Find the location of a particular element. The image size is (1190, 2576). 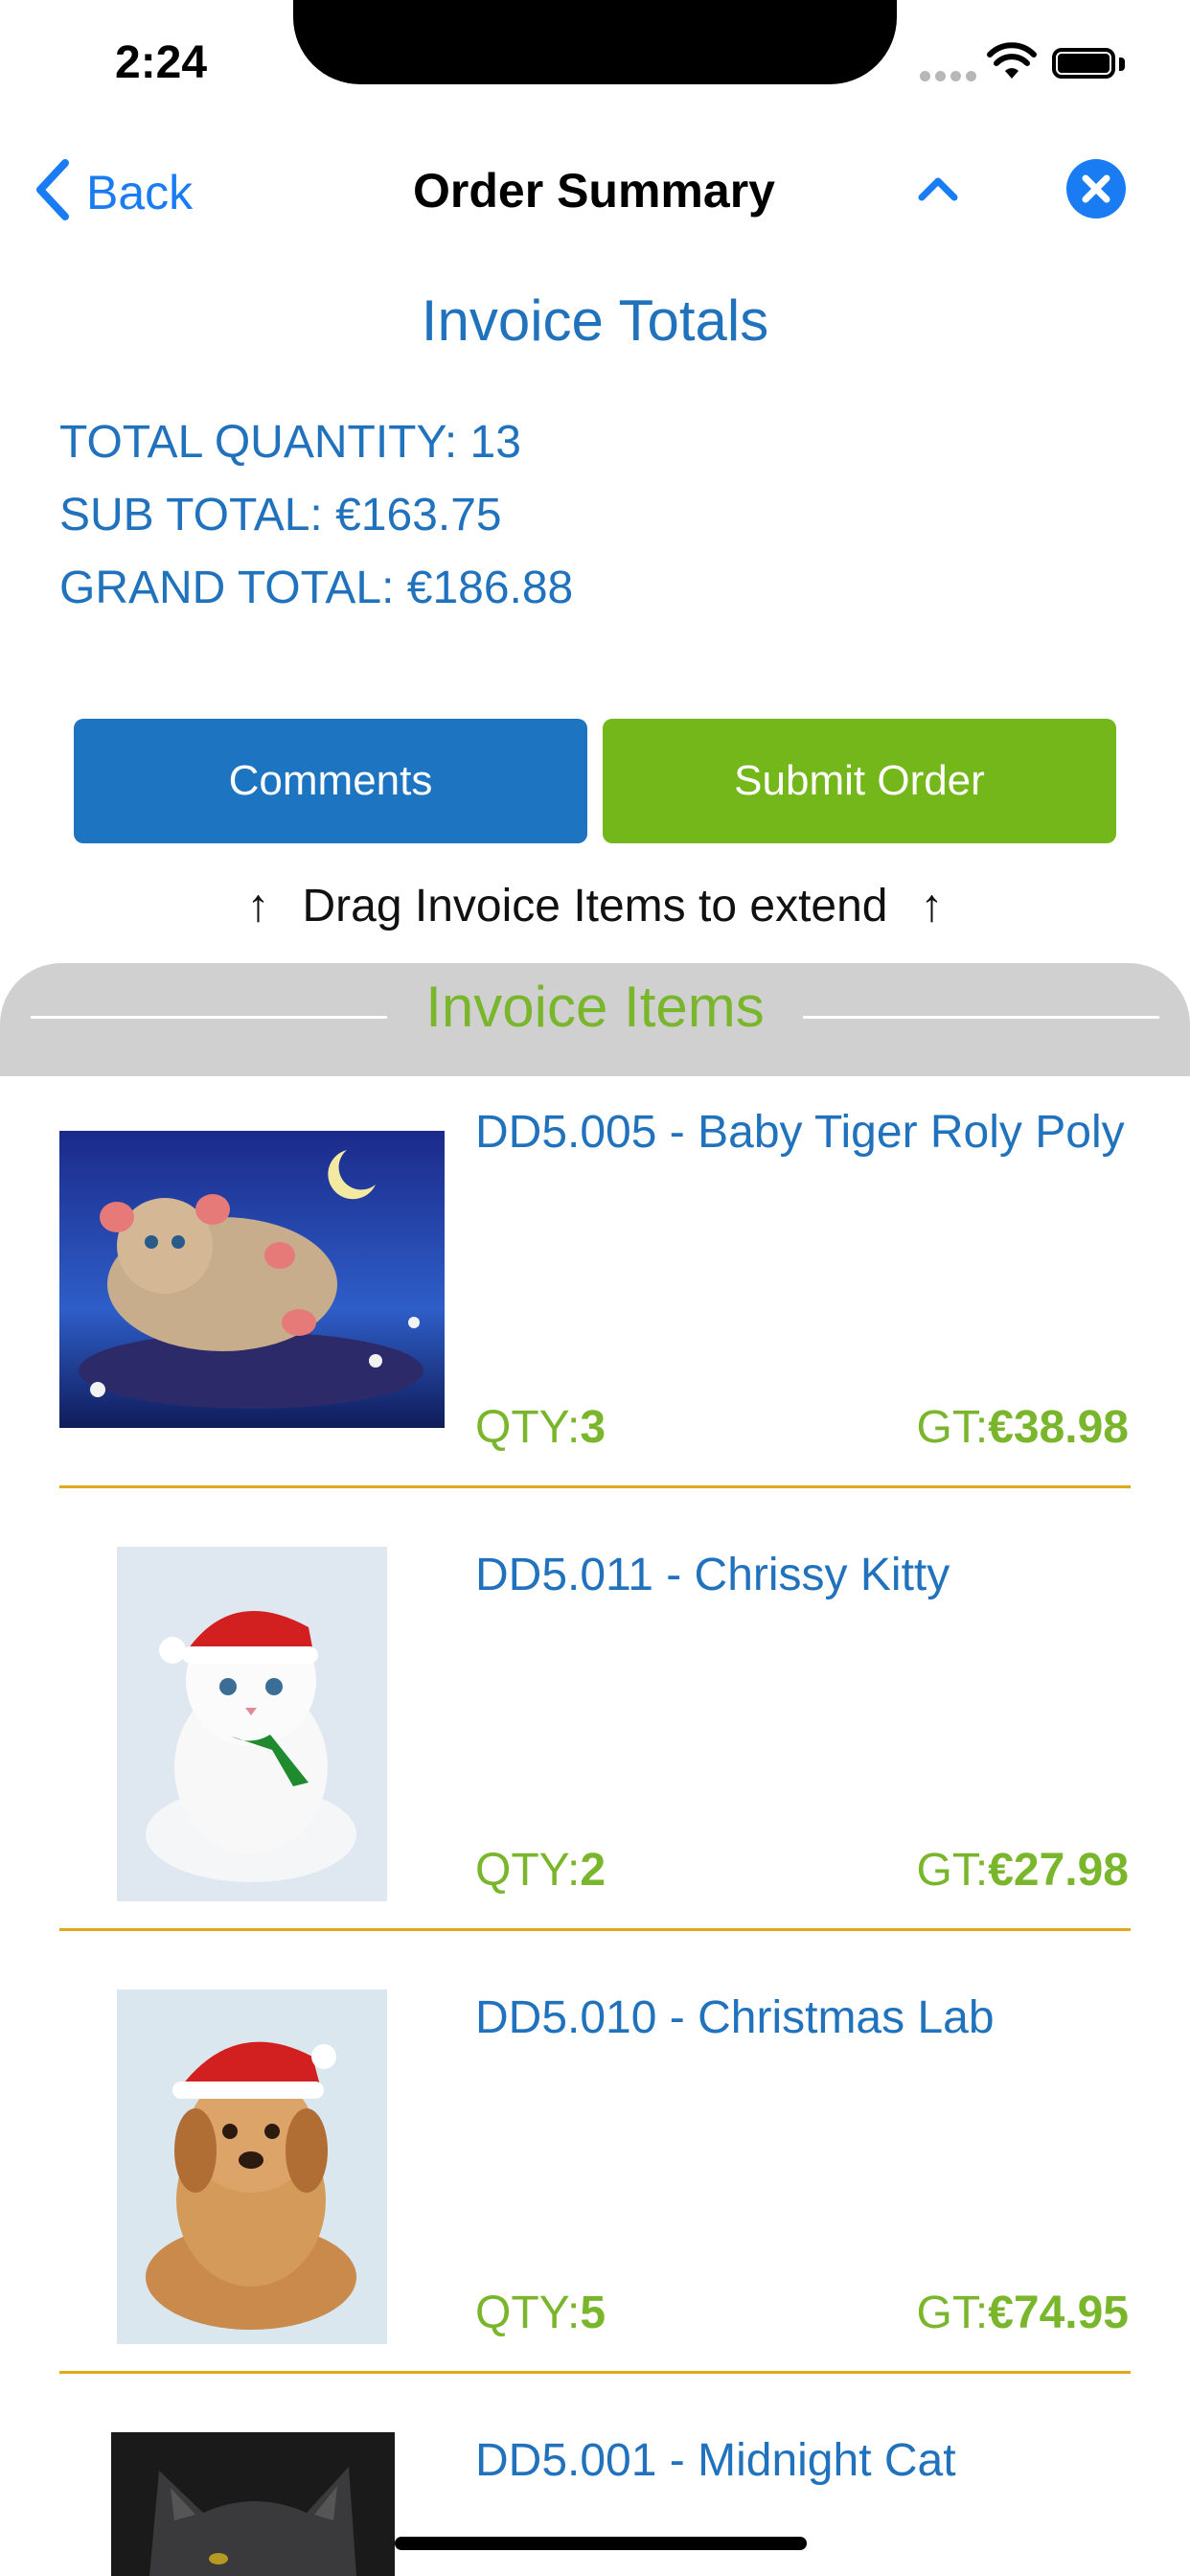

invoice-items-title: Invoice Items is located at coordinates (595, 1007).